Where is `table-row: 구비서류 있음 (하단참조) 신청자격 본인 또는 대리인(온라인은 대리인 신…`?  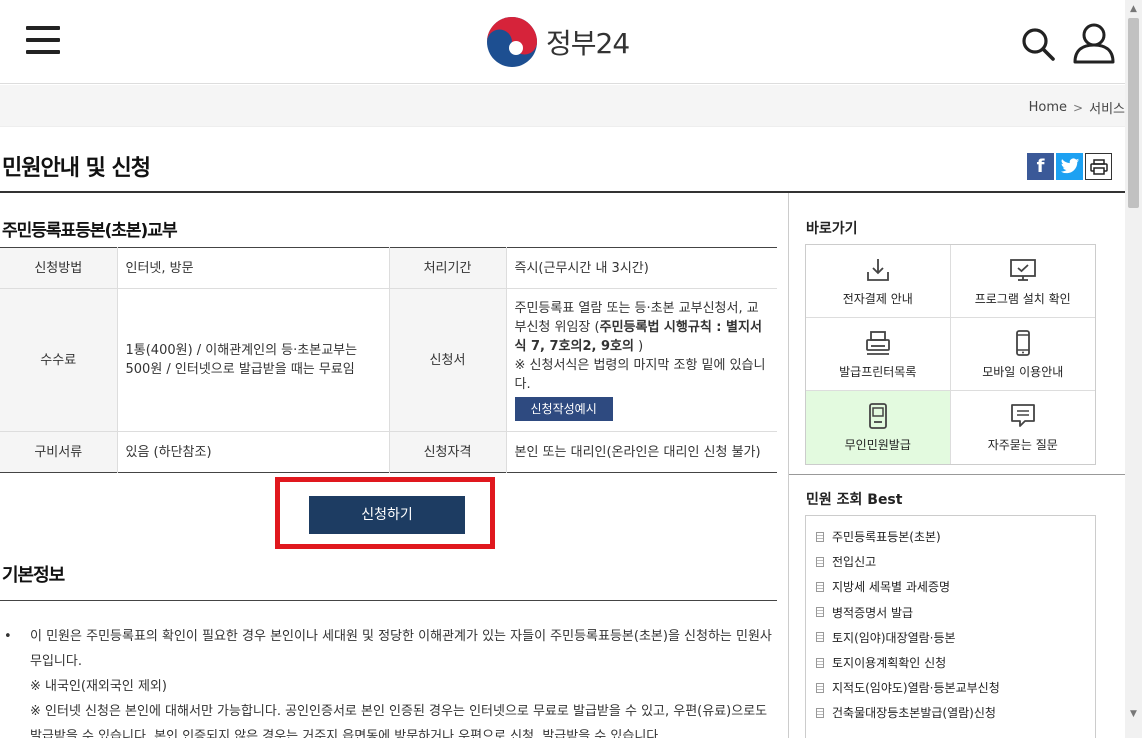 table-row: 구비서류 있음 (하단참조) 신청자격 본인 또는 대리인(온라인은 대리인 신… is located at coordinates (388, 452).